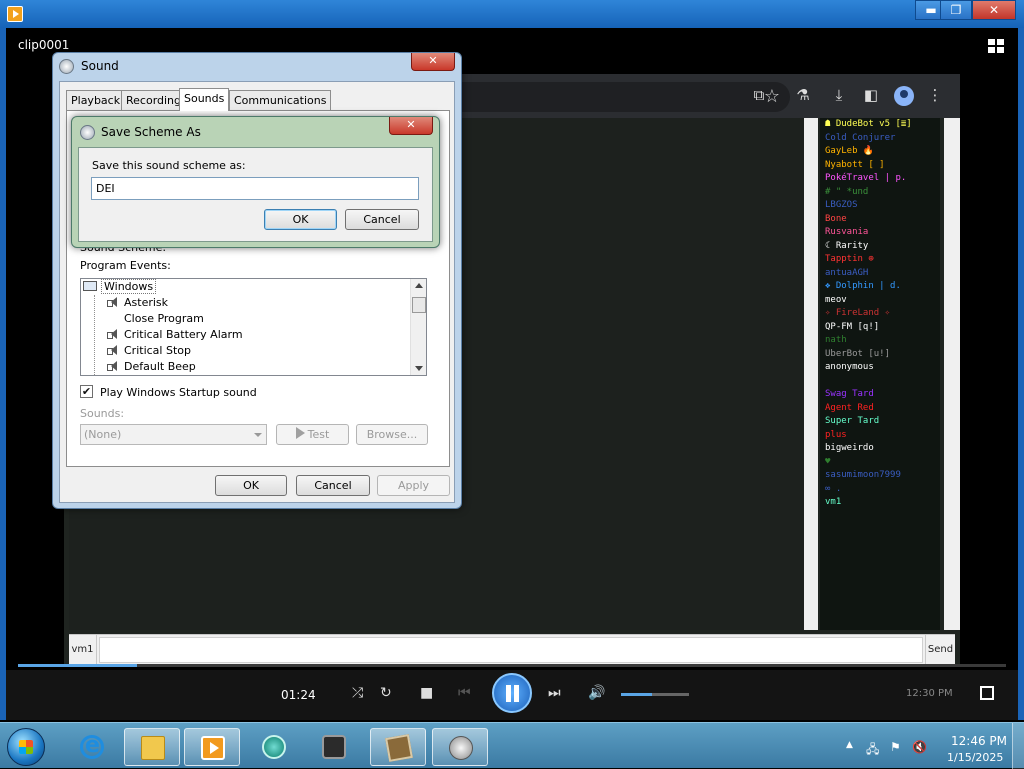 The image size is (1024, 769). Describe the element at coordinates (212, 747) in the screenshot. I see `taskbar-media-player` at that location.